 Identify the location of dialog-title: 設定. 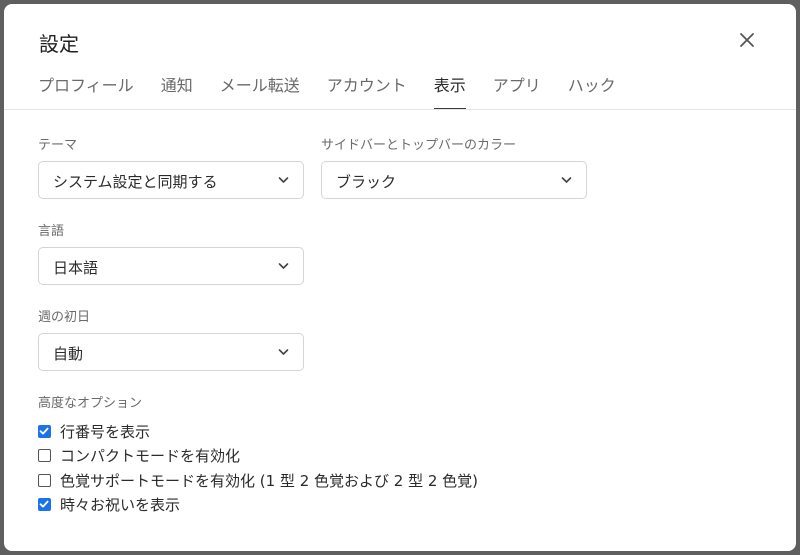
(59, 44).